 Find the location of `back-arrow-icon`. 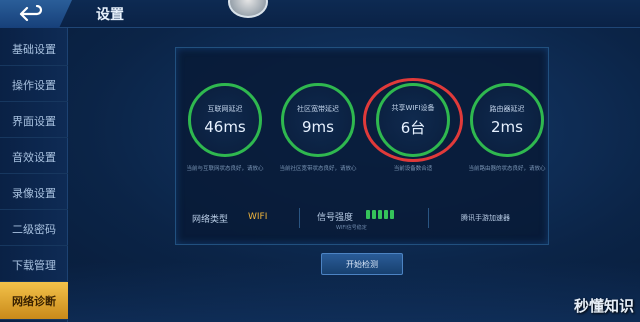

back-arrow-icon is located at coordinates (31, 13).